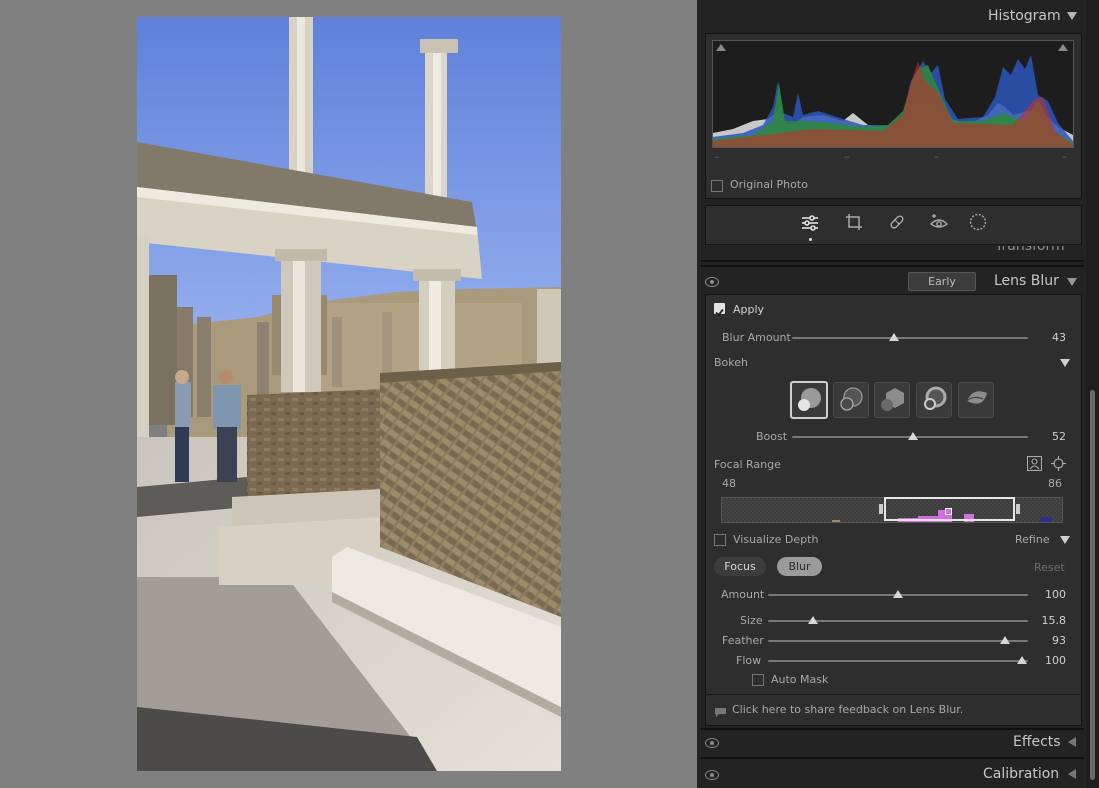 The height and width of the screenshot is (788, 1099). What do you see at coordinates (749, 660) in the screenshot?
I see `flow-label: Flow` at bounding box center [749, 660].